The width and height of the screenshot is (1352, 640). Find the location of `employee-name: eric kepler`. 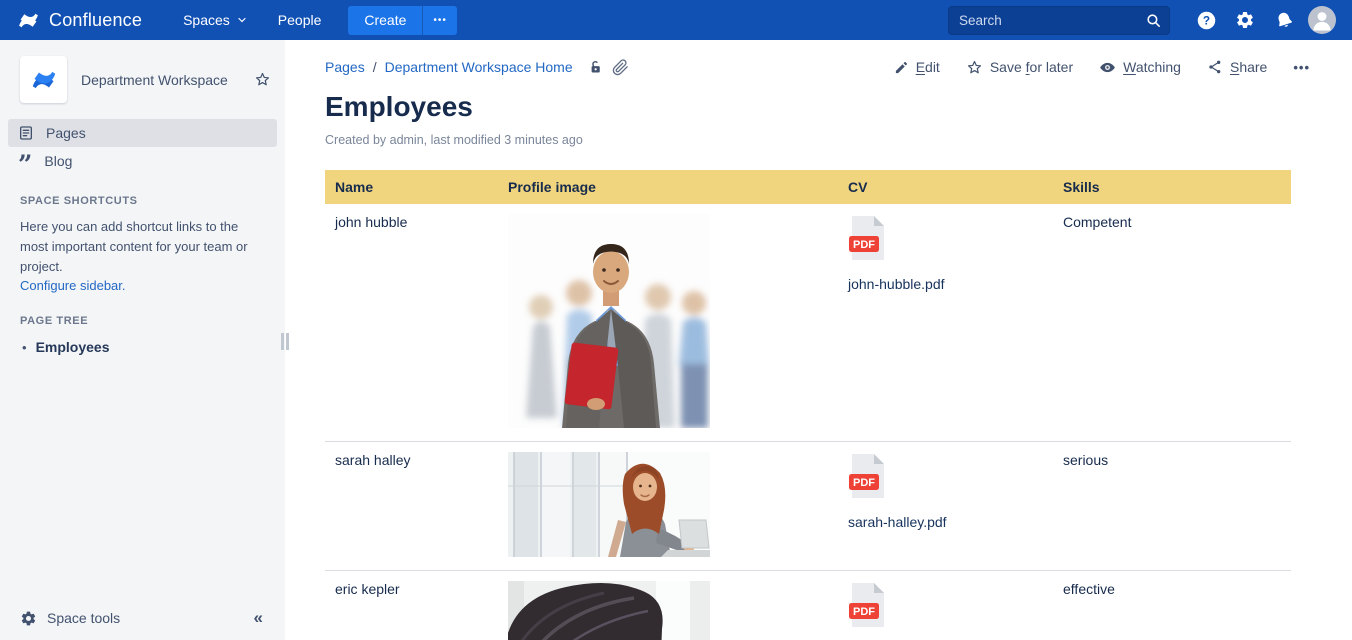

employee-name: eric kepler is located at coordinates (411, 605).